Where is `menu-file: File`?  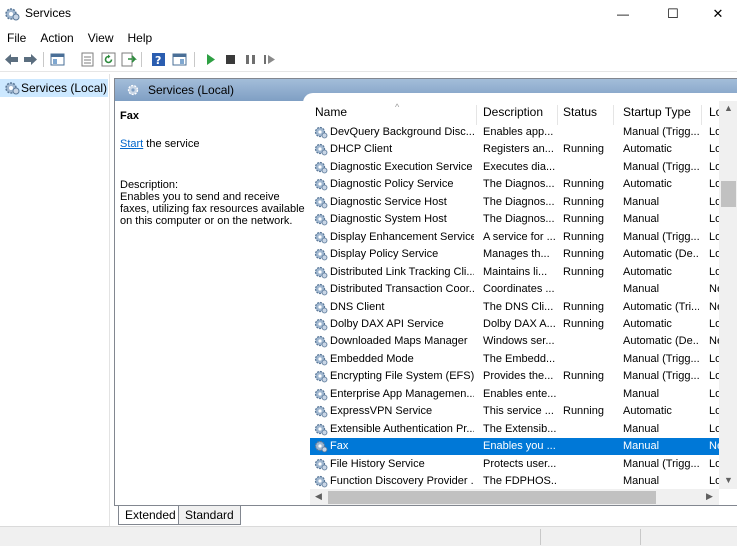 menu-file: File is located at coordinates (16, 38).